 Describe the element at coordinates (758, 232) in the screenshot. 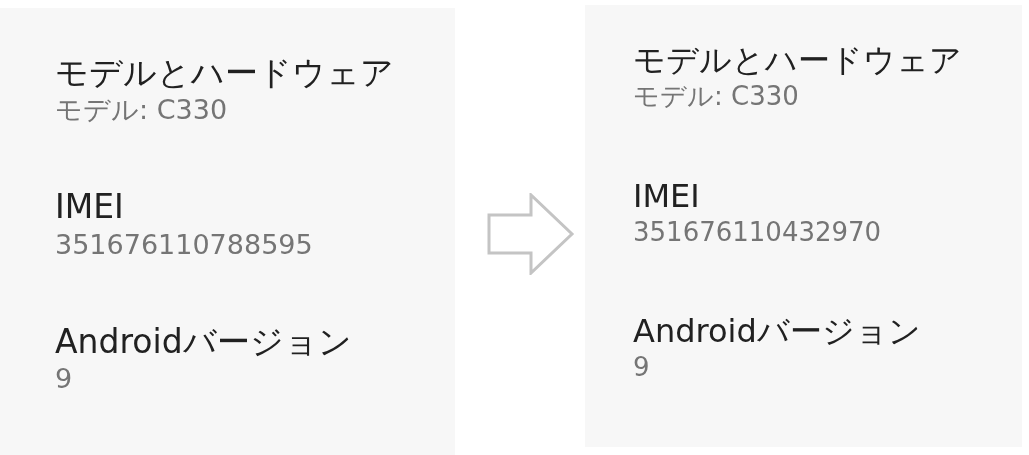

I see `setting-value: 351676110432970` at that location.